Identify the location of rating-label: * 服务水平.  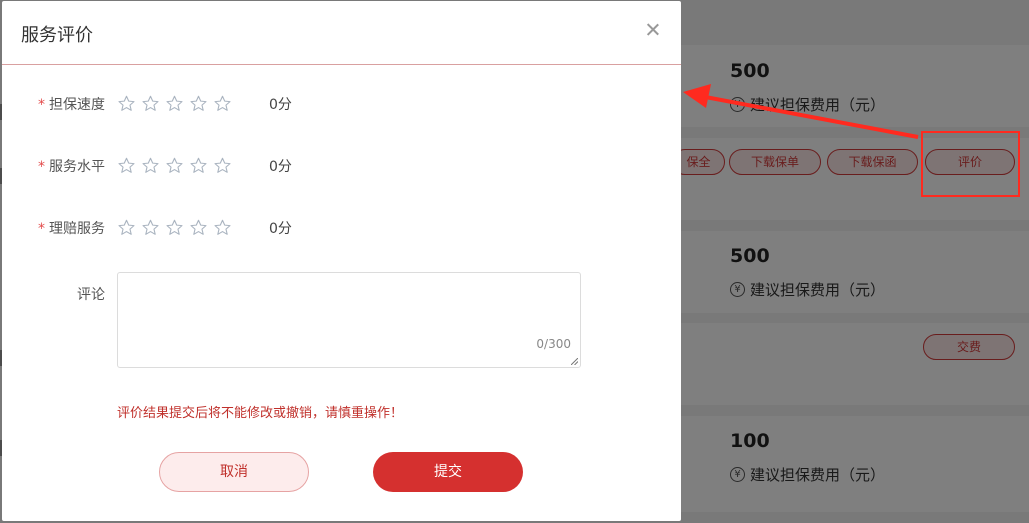
(53, 167).